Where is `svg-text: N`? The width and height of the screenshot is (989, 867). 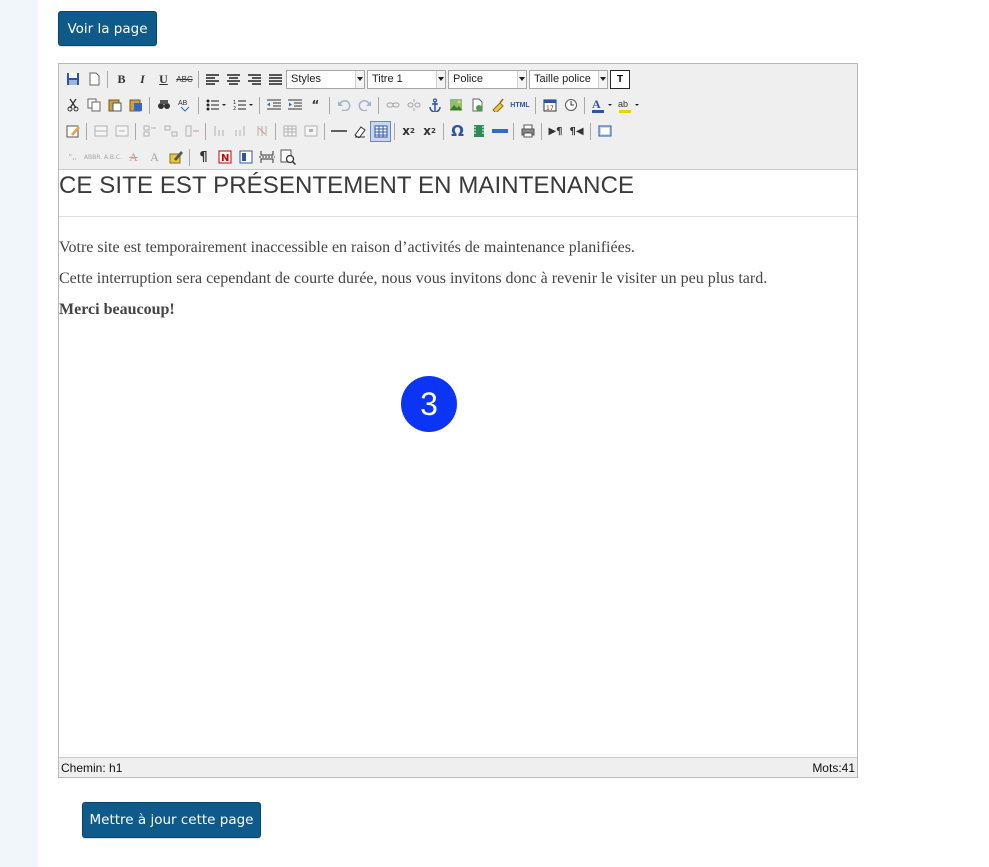
svg-text: N is located at coordinates (225, 158).